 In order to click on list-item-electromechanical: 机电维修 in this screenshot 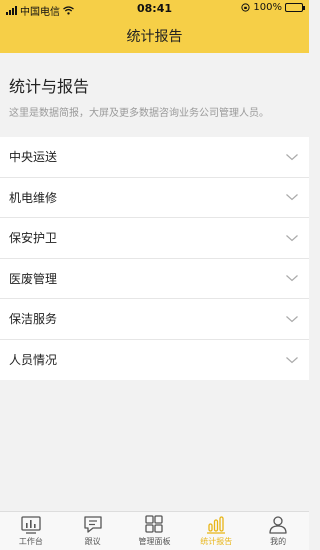, I will do `click(154, 198)`.